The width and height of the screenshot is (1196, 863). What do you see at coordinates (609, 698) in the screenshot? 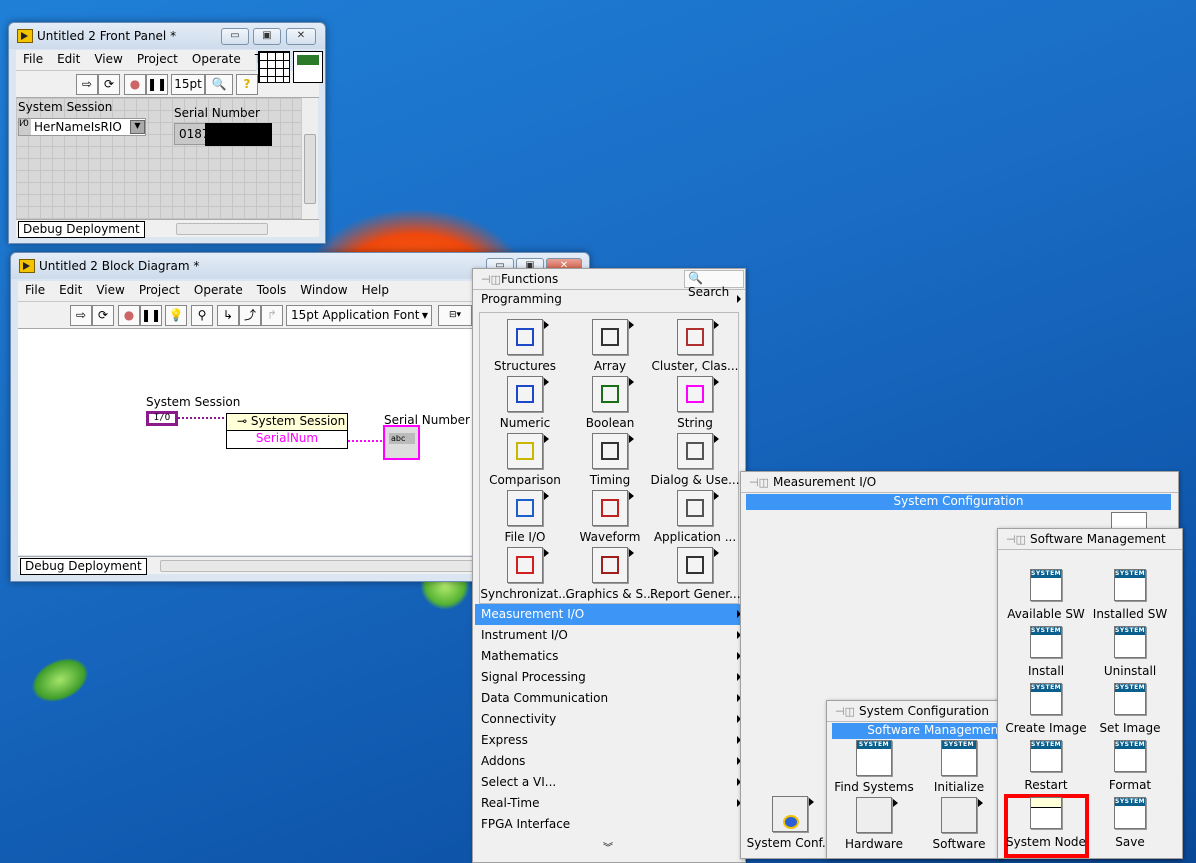
I see `category-data-communication: Data Communication` at bounding box center [609, 698].